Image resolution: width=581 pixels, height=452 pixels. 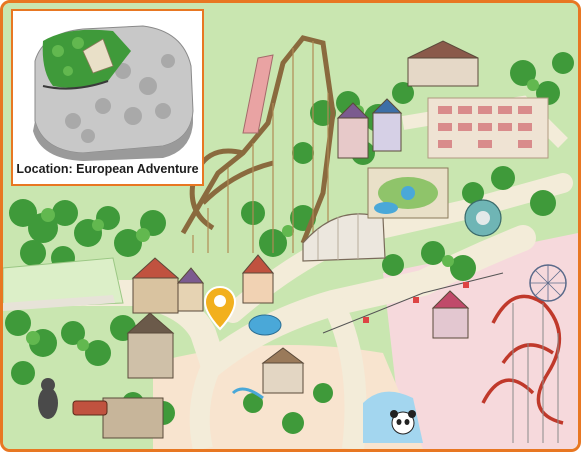 I want to click on park-overview-thumbnail, so click(x=107, y=86).